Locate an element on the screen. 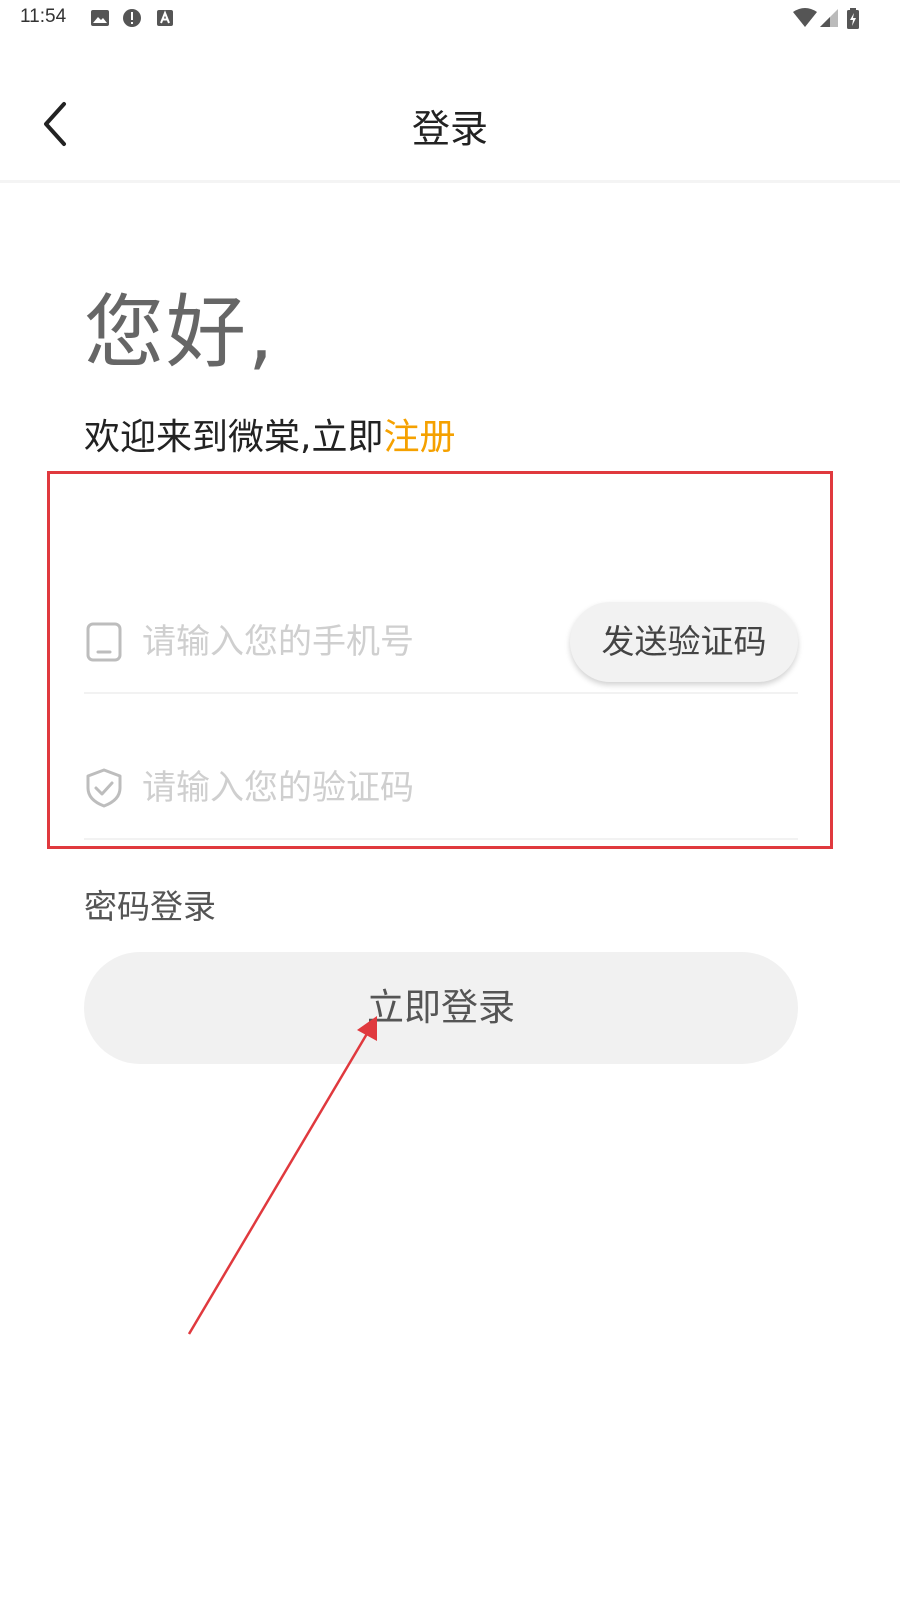 This screenshot has height=1600, width=900. page-title: 登录 is located at coordinates (449, 129).